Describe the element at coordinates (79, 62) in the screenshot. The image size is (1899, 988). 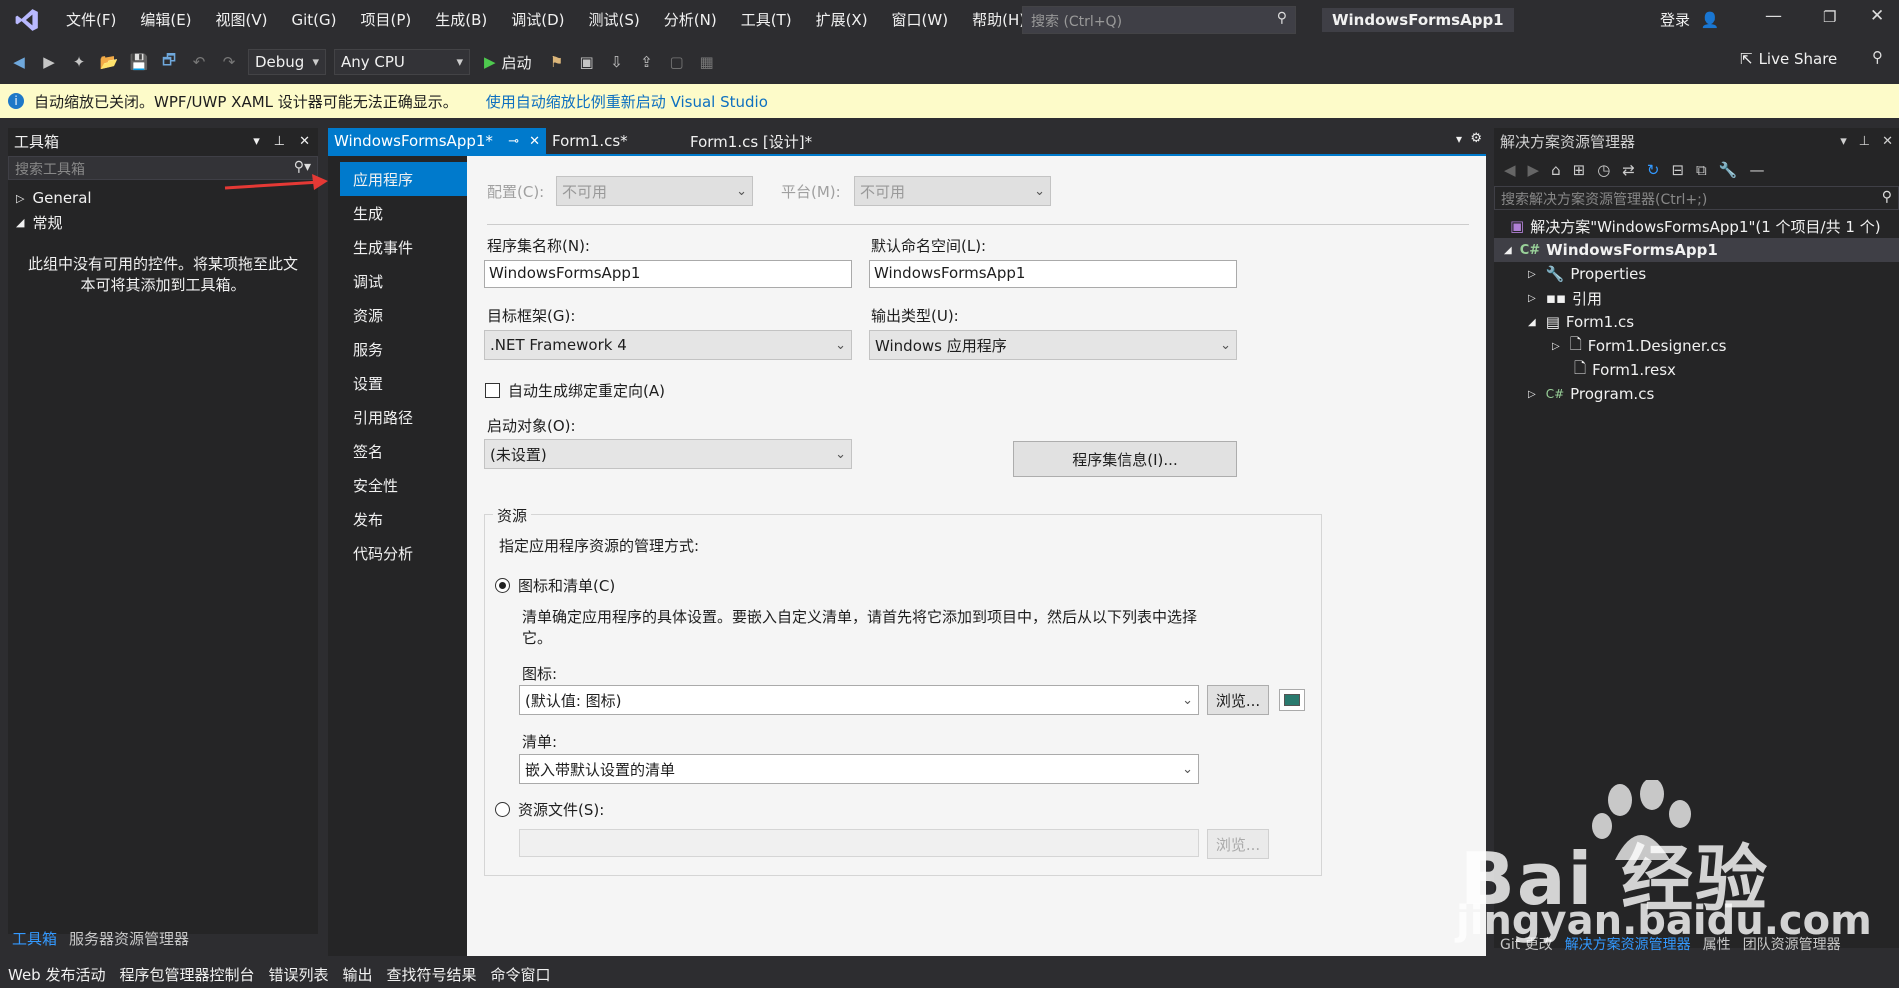
I see `new-project-icon: ✦` at that location.